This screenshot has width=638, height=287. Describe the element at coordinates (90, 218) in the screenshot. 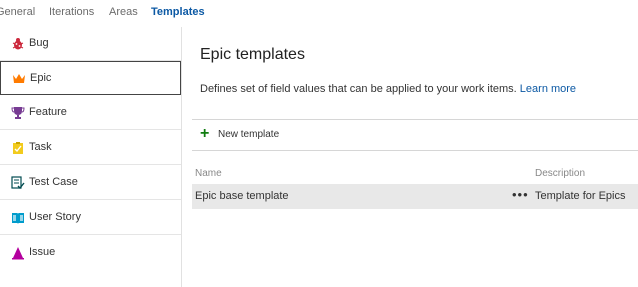

I see `sidebar-item-user-story: User Story` at that location.